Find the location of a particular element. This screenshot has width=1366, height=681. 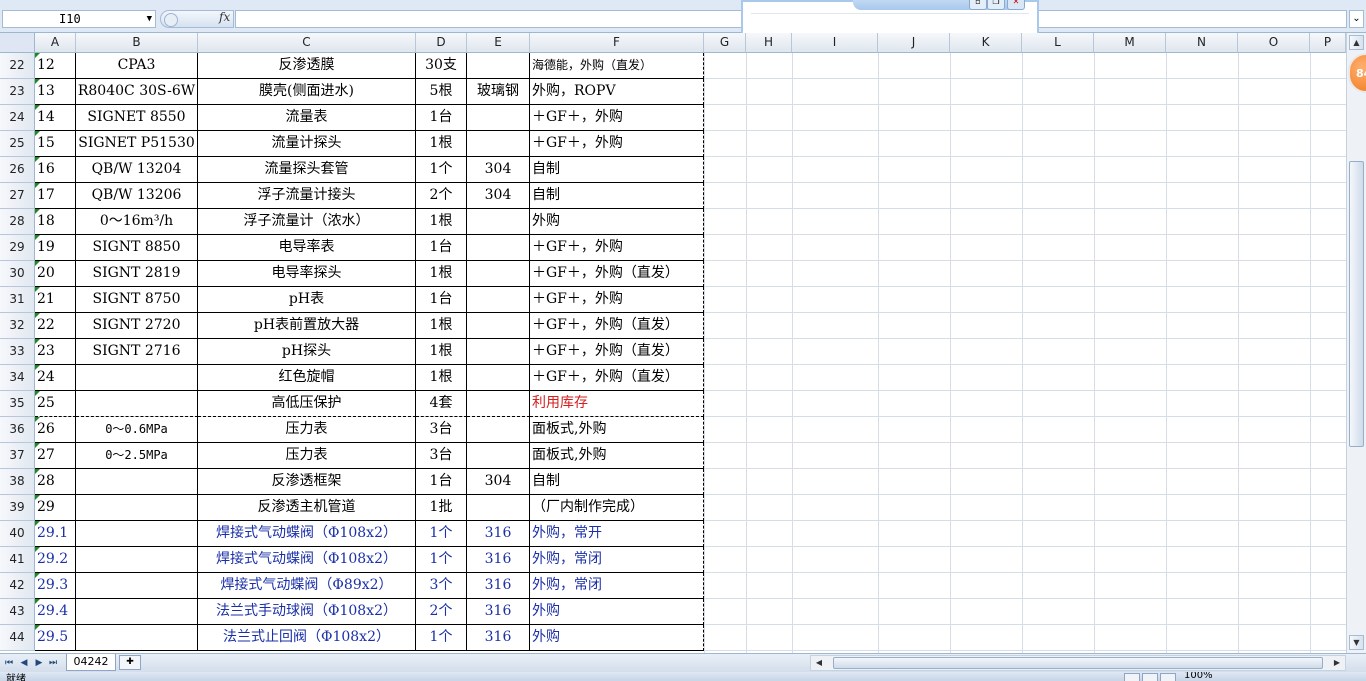

column-header-l: L is located at coordinates (1058, 43).